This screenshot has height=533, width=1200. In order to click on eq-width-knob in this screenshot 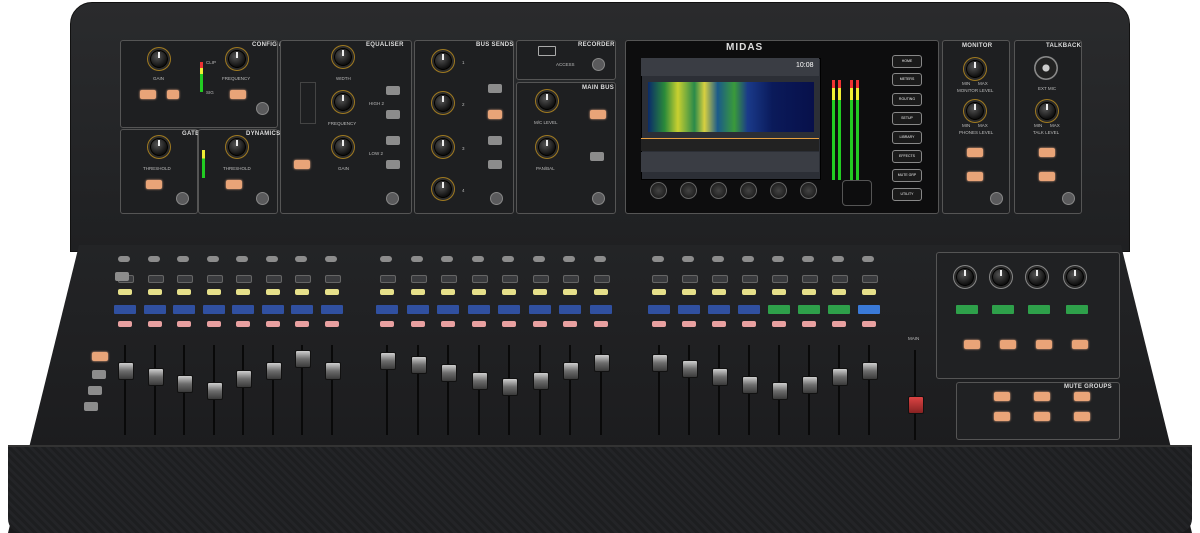, I will do `click(343, 57)`.